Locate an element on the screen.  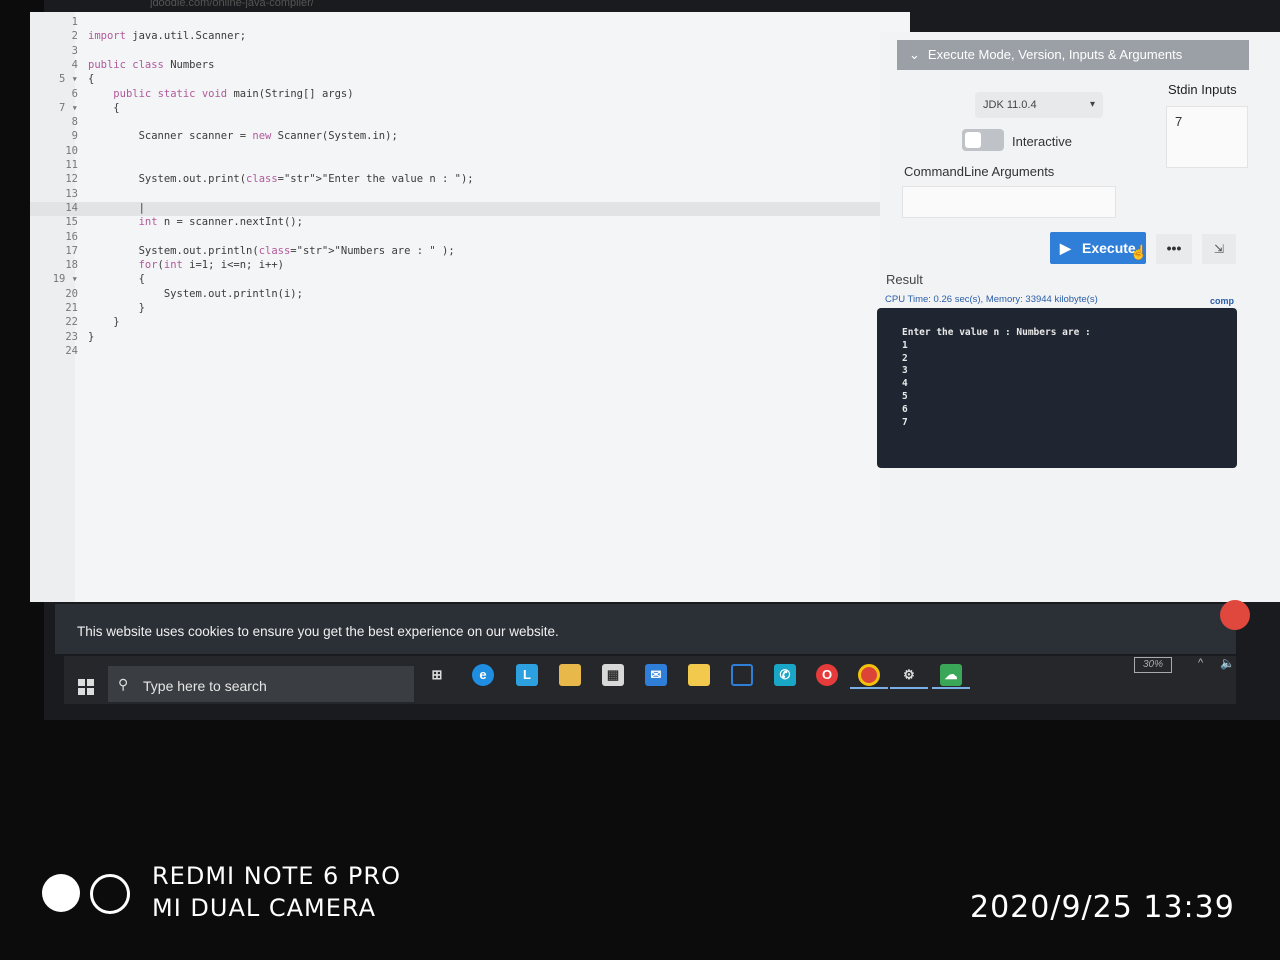
line-number: 2 is located at coordinates (74, 36).